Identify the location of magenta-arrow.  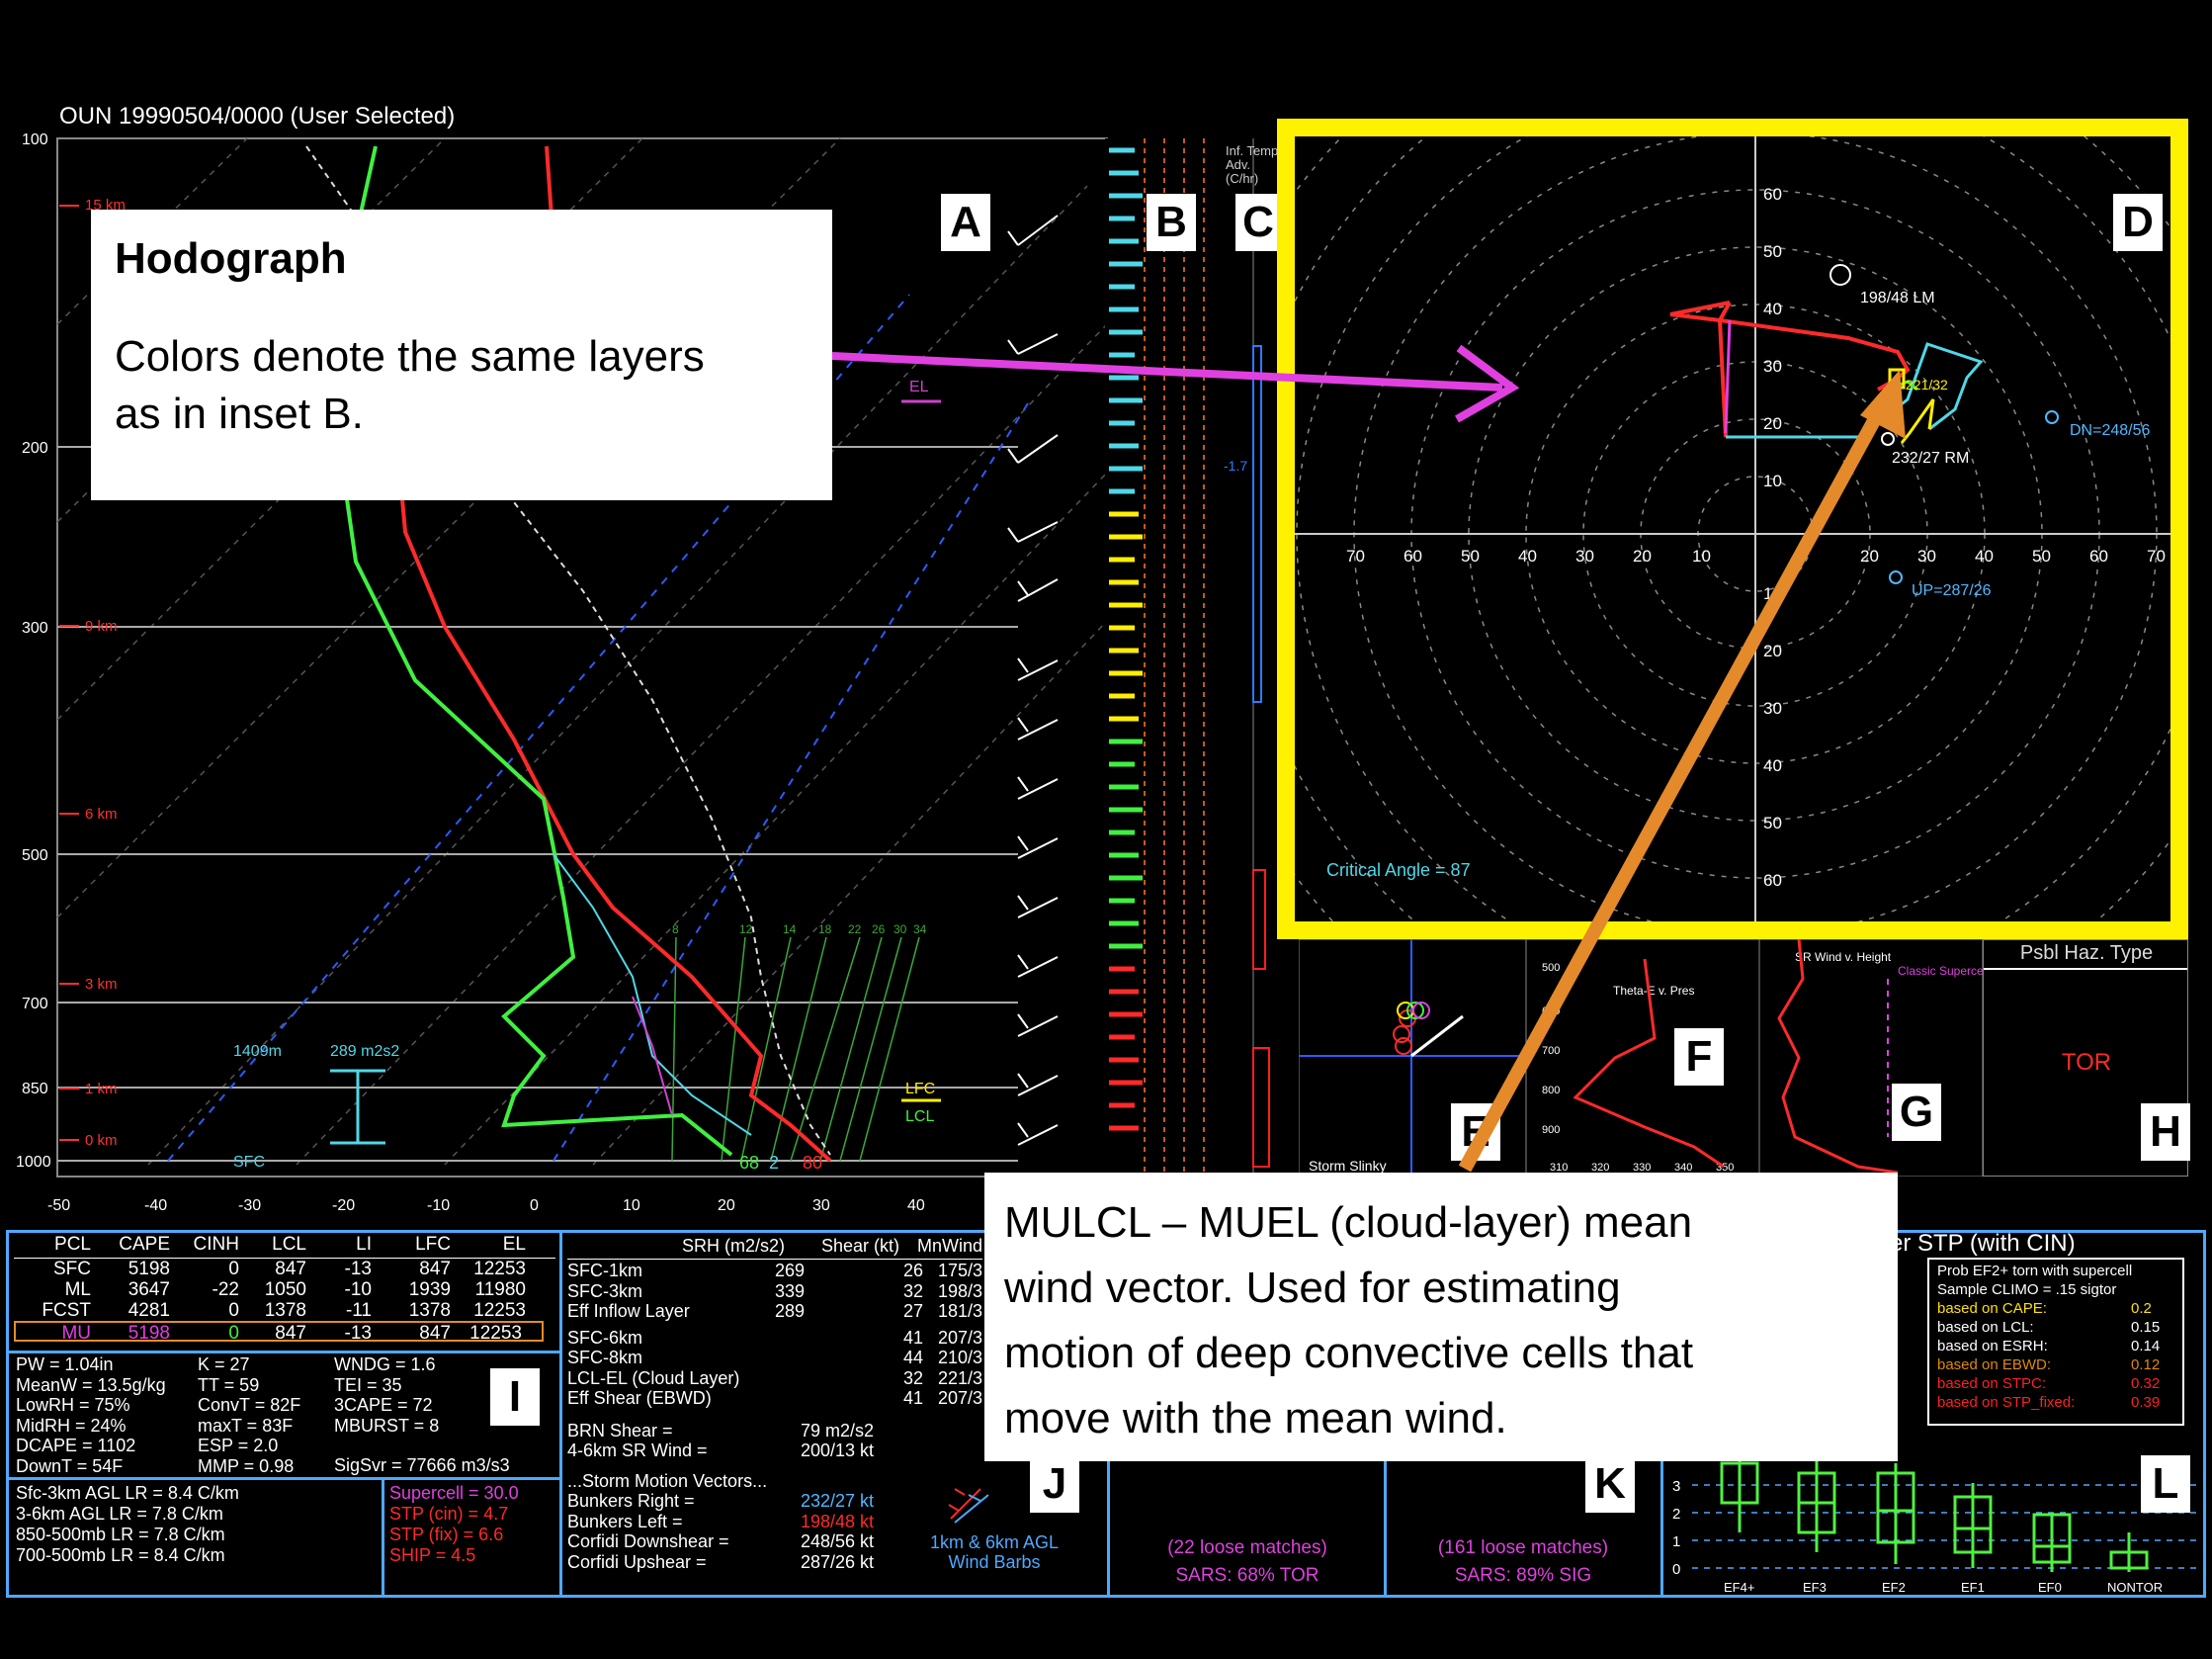
(1167, 372).